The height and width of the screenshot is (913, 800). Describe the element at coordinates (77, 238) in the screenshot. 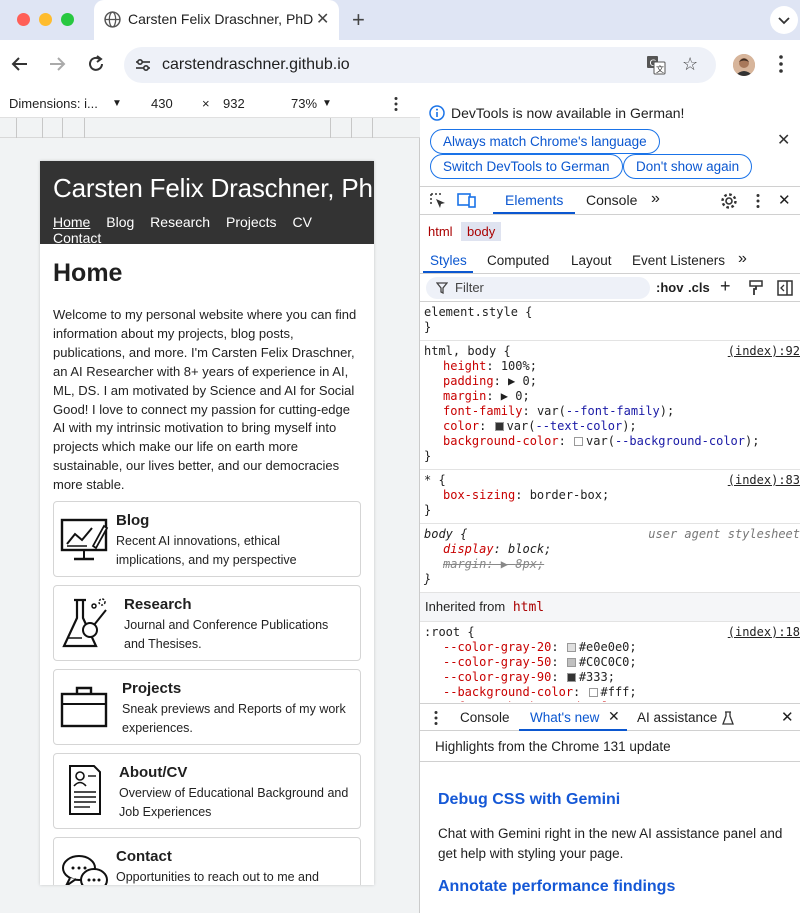

I see `nav-contact: Contact` at that location.